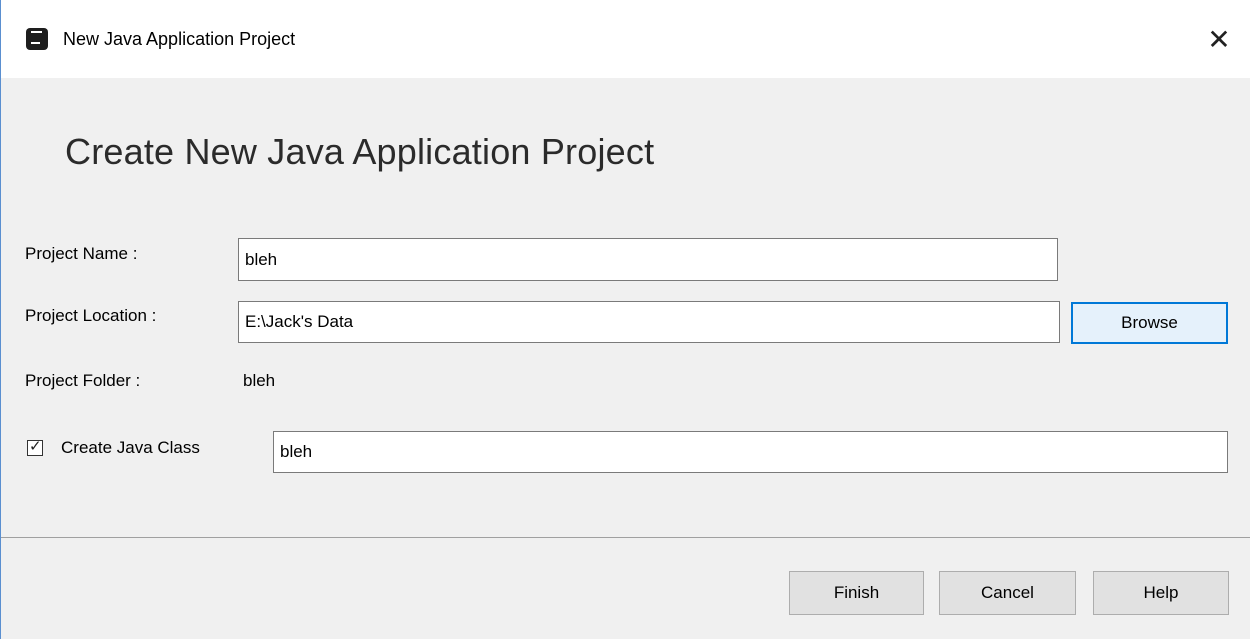 This screenshot has height=639, width=1250. Describe the element at coordinates (130, 448) in the screenshot. I see `create-java-class-label: Create Java Class` at that location.